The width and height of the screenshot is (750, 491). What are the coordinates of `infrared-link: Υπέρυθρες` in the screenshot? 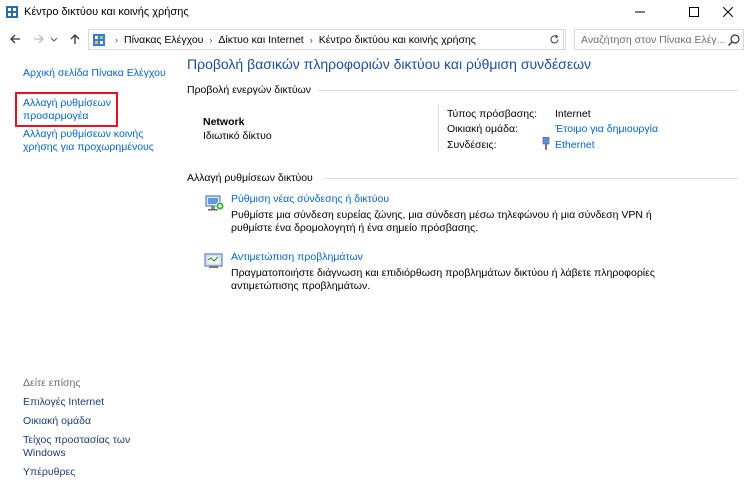 It's located at (49, 472).